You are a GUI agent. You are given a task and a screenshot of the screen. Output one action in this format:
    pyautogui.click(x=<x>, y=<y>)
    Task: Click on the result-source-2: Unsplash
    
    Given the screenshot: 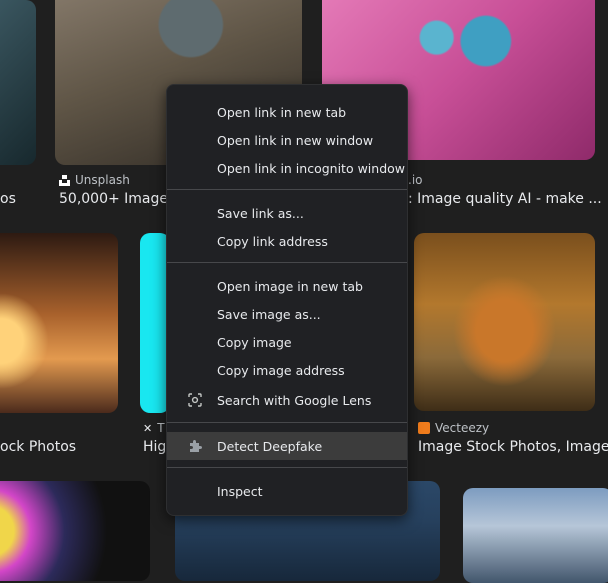 What is the action you would take?
    pyautogui.click(x=94, y=180)
    